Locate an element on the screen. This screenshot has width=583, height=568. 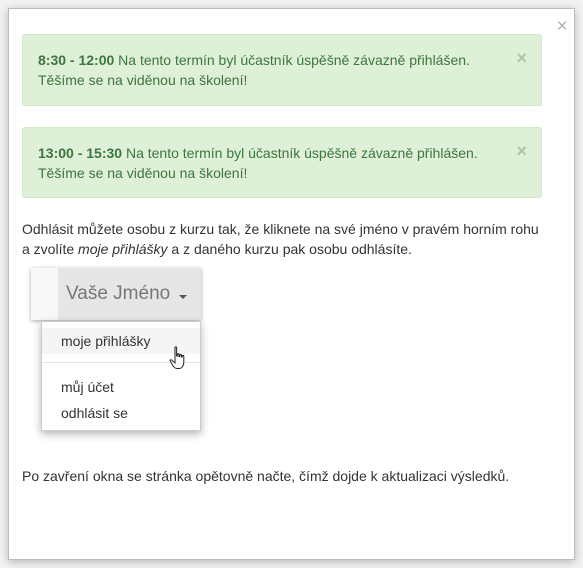
caret-down-icon is located at coordinates (183, 297).